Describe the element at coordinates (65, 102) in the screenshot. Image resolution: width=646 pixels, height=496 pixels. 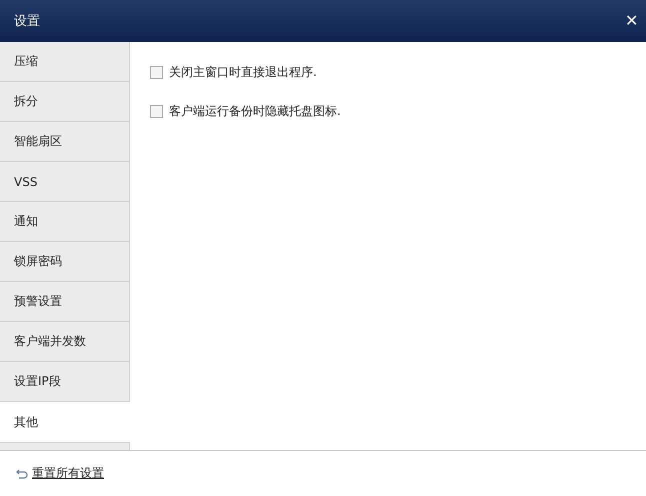
I see `sidebar-item: 拆分` at that location.